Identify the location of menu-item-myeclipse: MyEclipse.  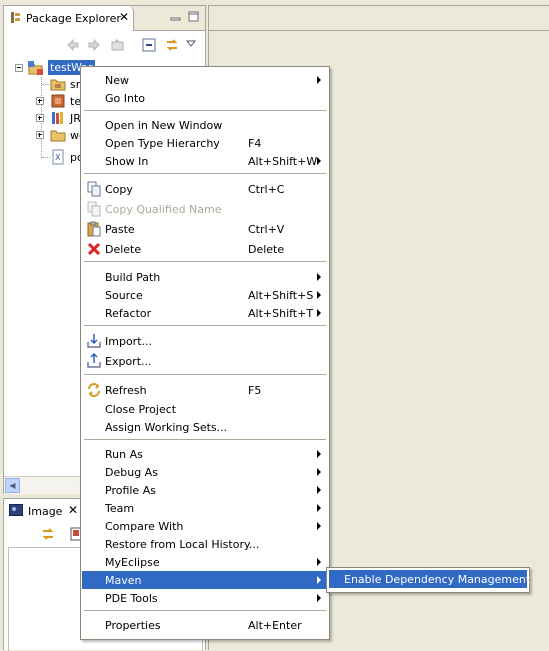
(205, 562).